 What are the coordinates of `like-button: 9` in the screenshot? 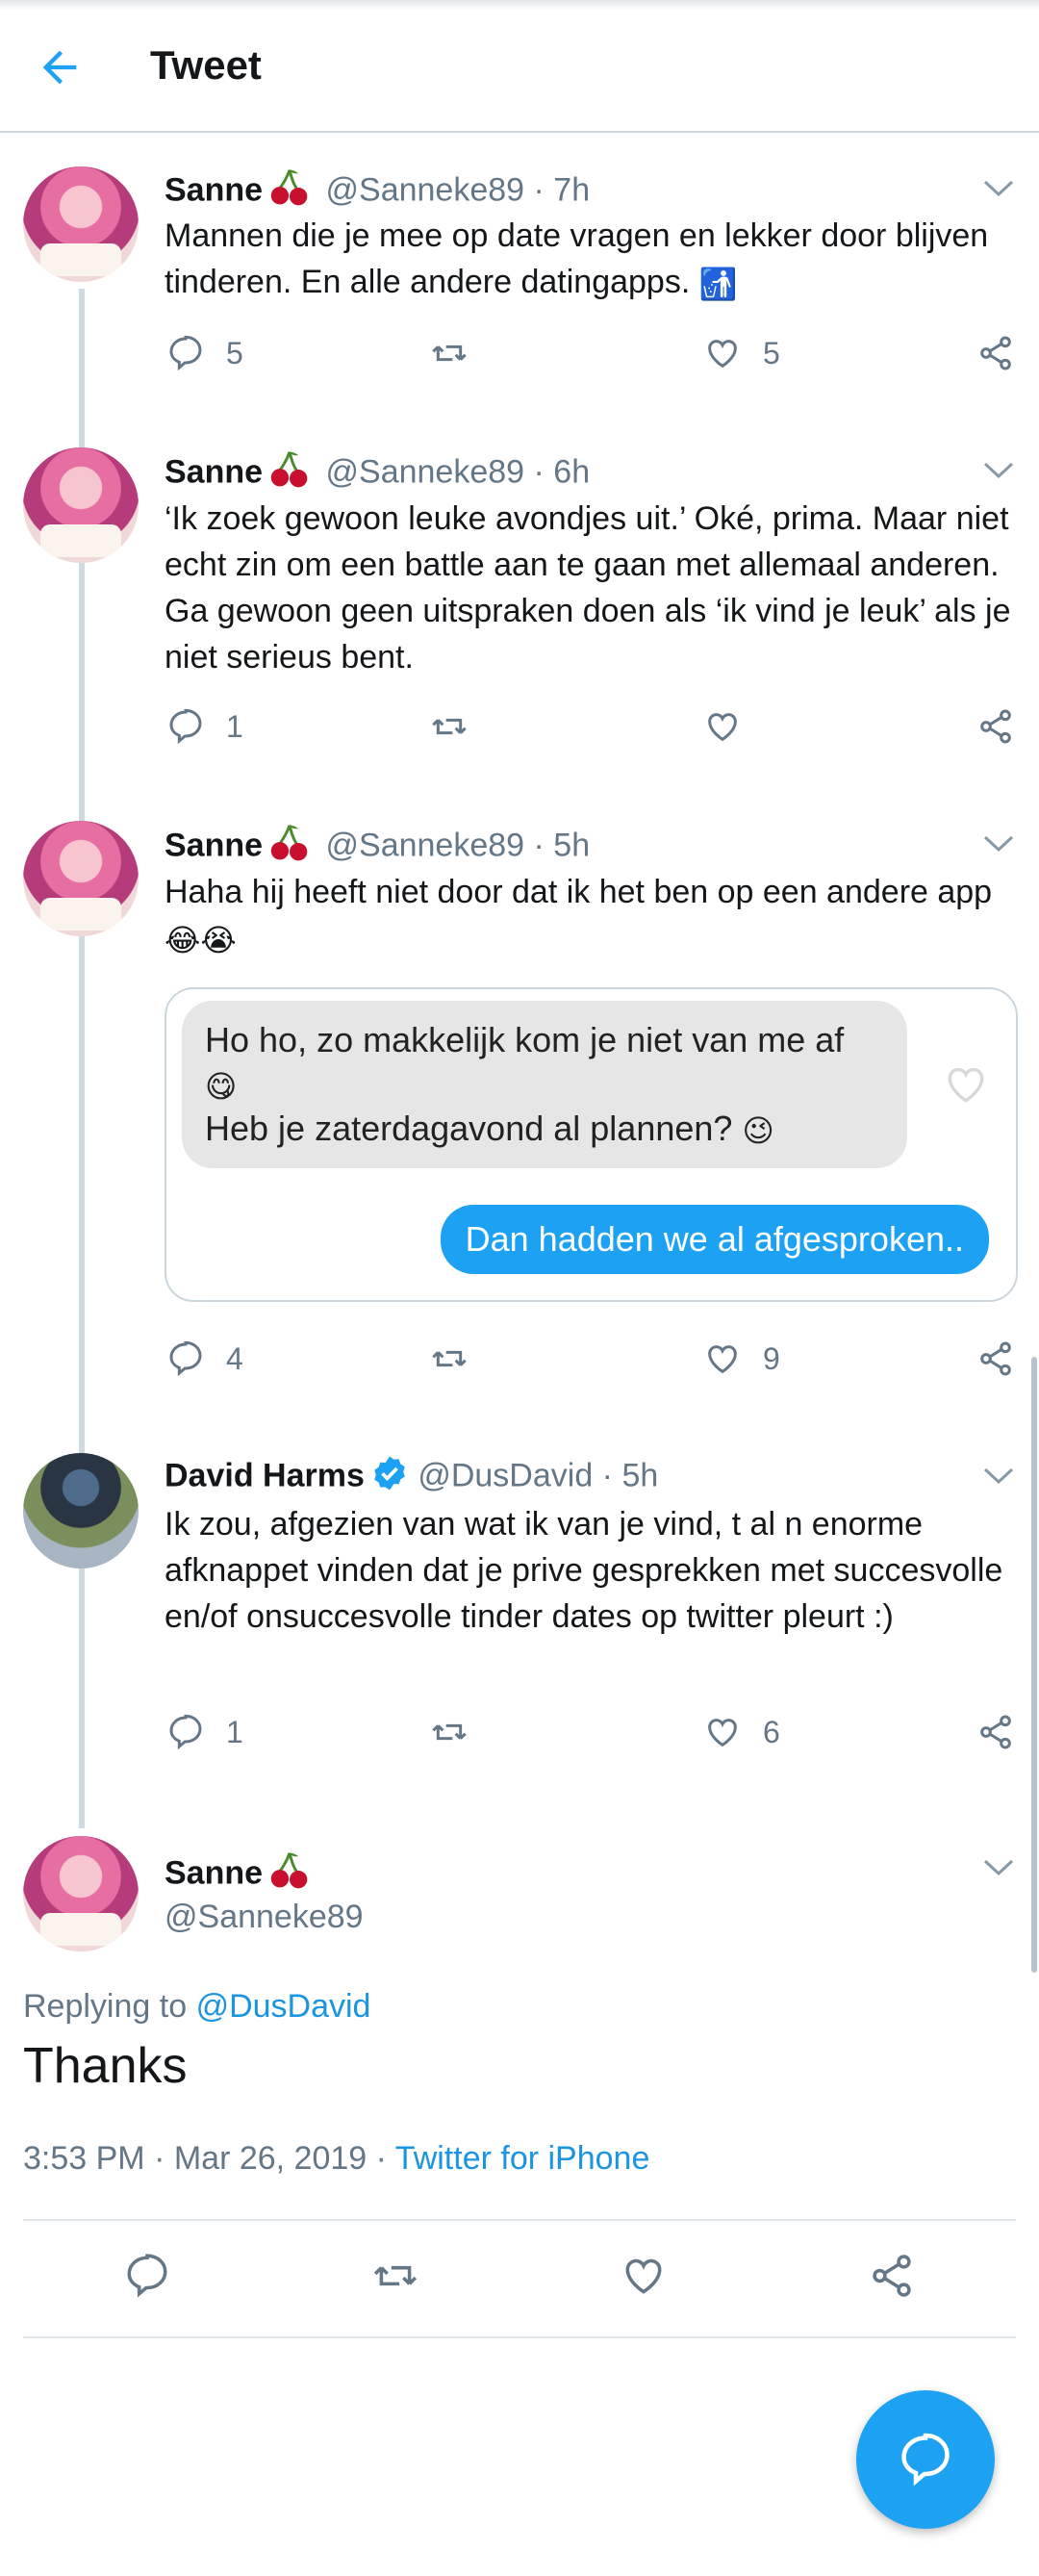 It's located at (741, 1359).